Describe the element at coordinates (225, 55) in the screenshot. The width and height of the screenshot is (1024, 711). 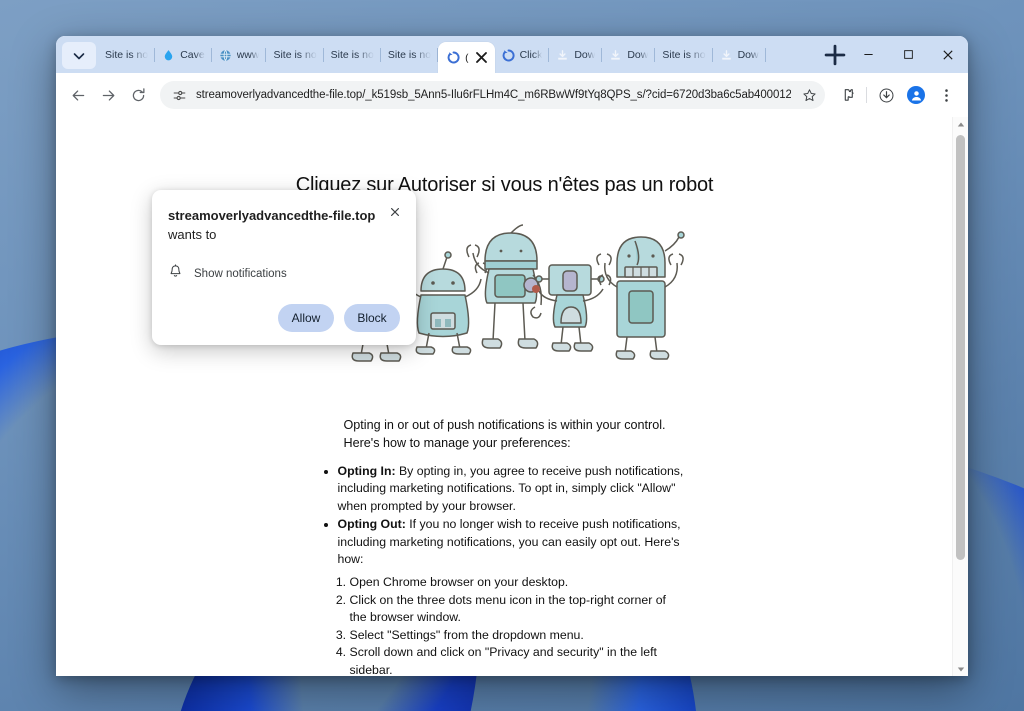
I see `globe-icon` at that location.